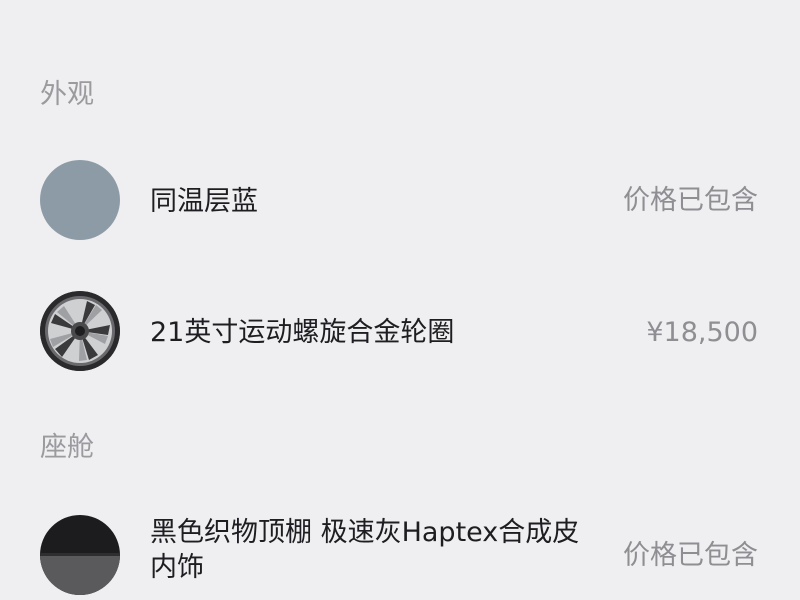  What do you see at coordinates (80, 331) in the screenshot?
I see `wheel-icon` at bounding box center [80, 331].